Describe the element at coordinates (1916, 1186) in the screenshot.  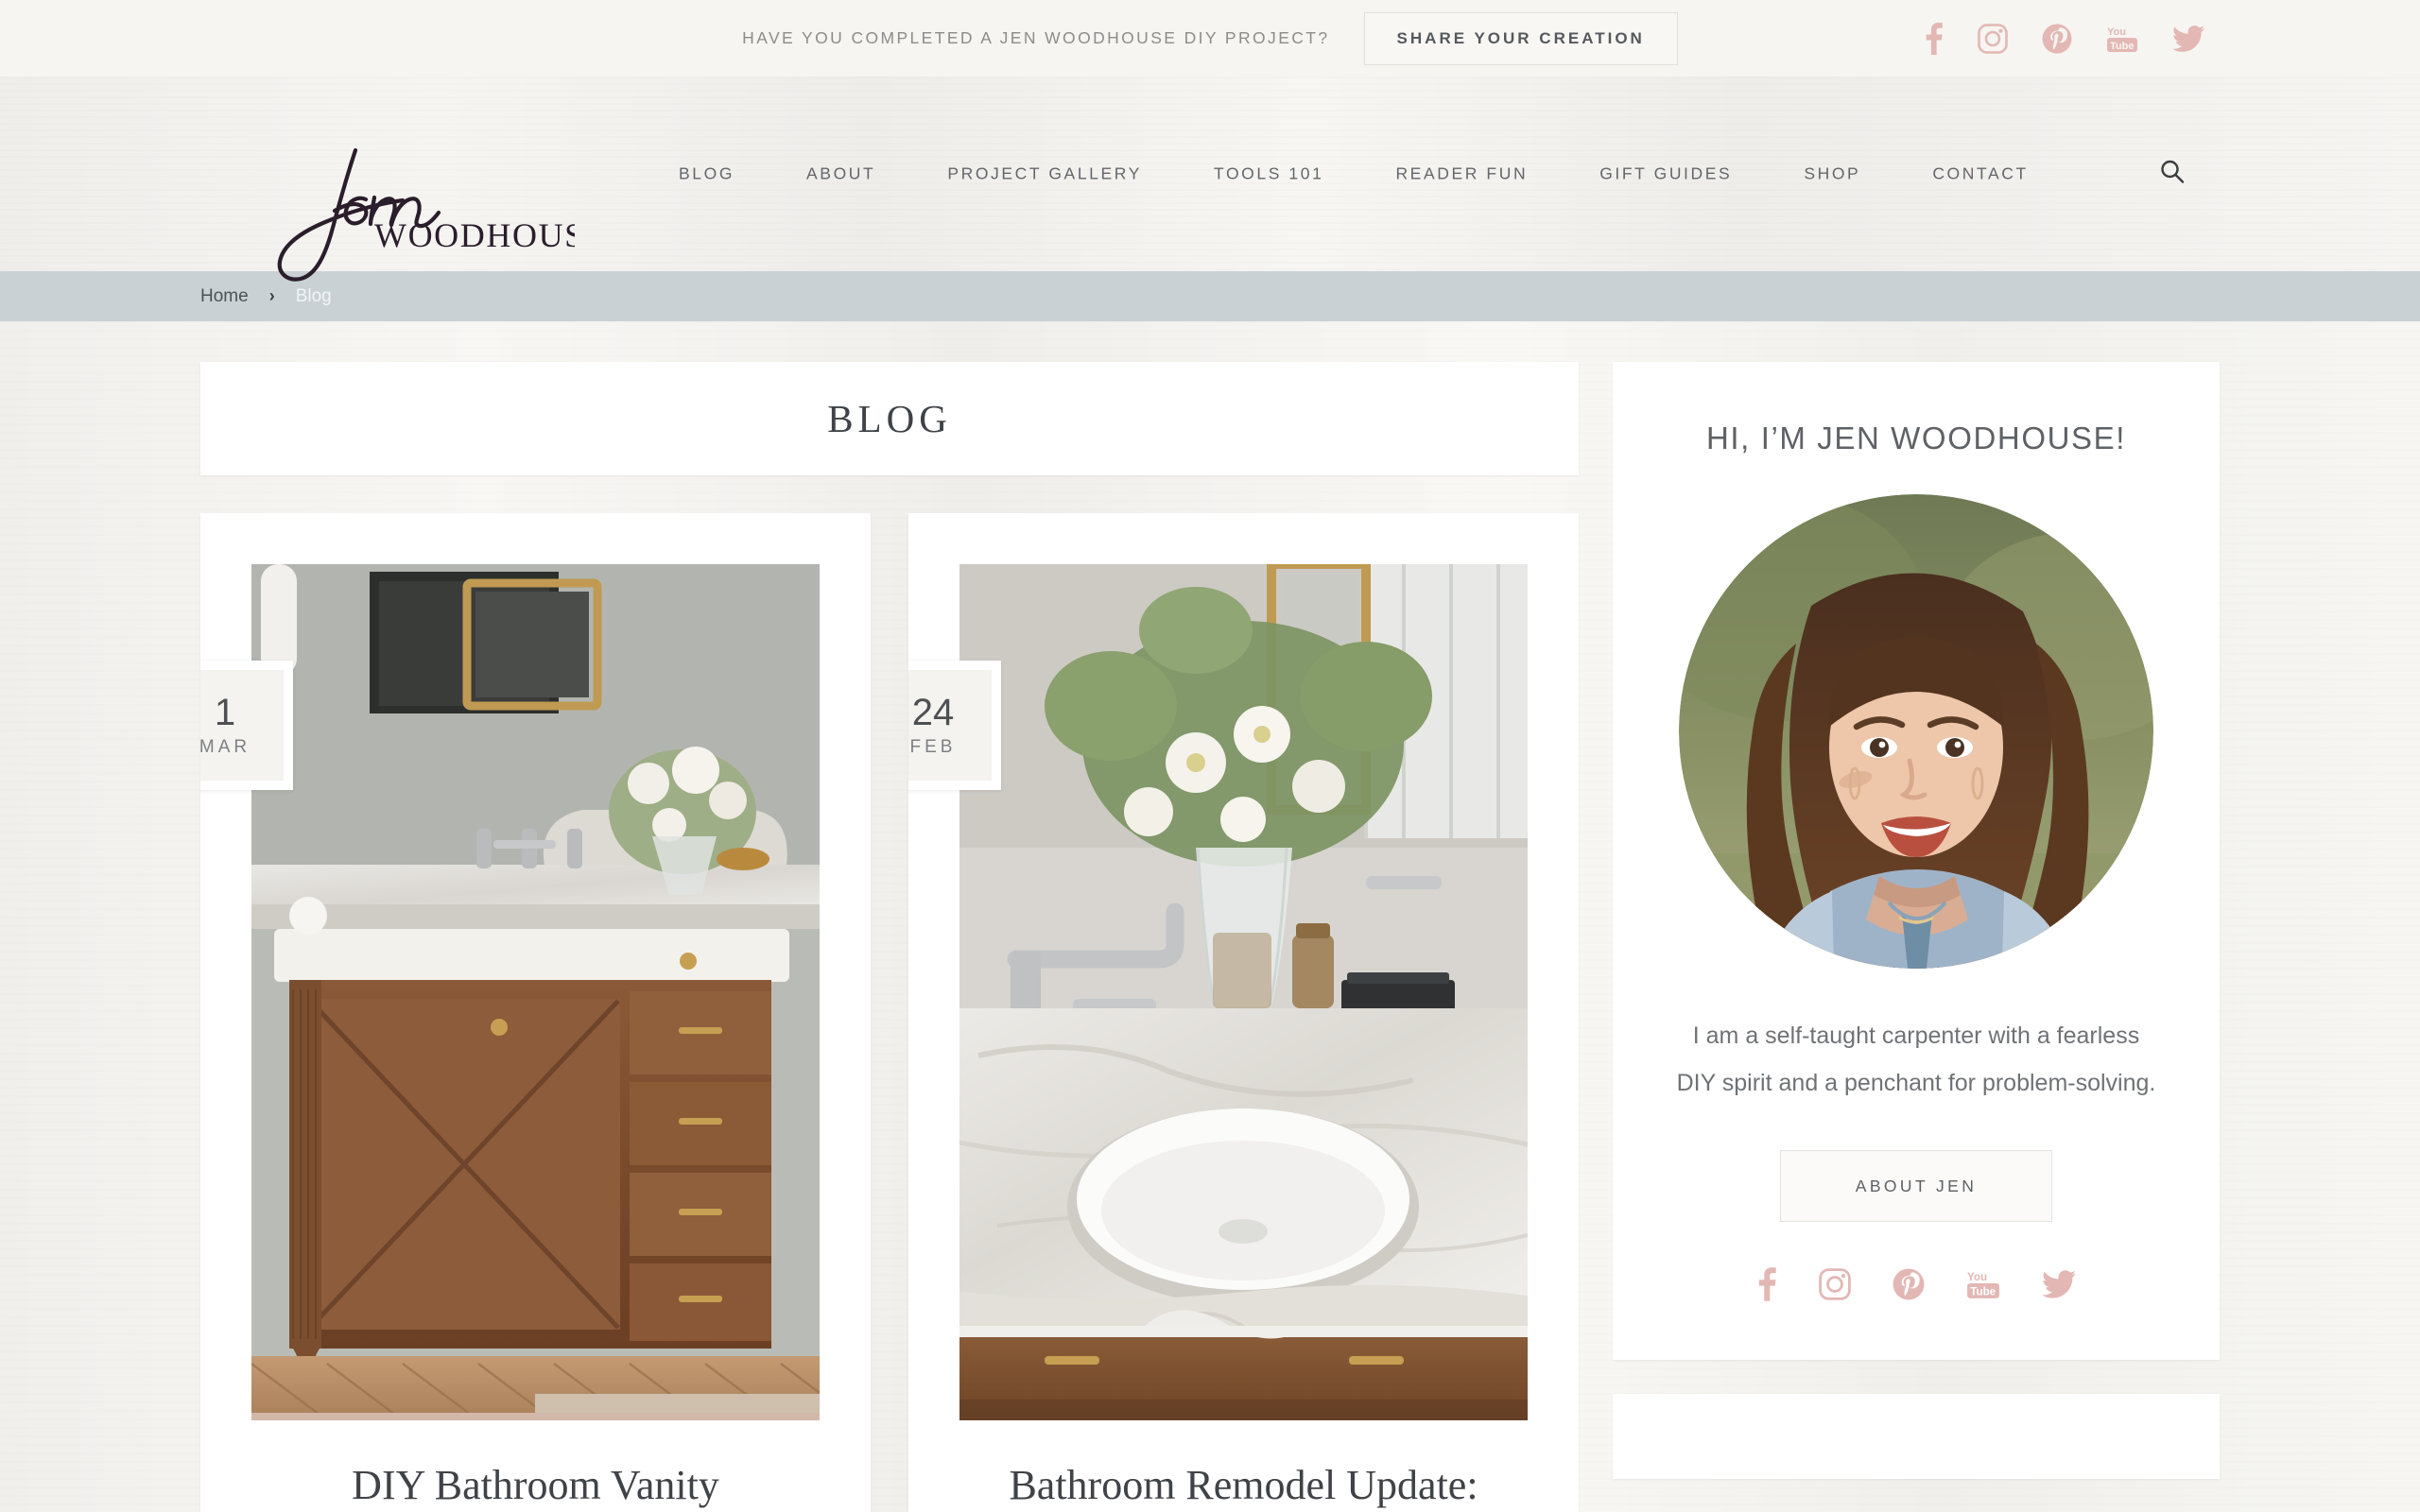
I see `about-jen-button: ABOUT JEN` at that location.